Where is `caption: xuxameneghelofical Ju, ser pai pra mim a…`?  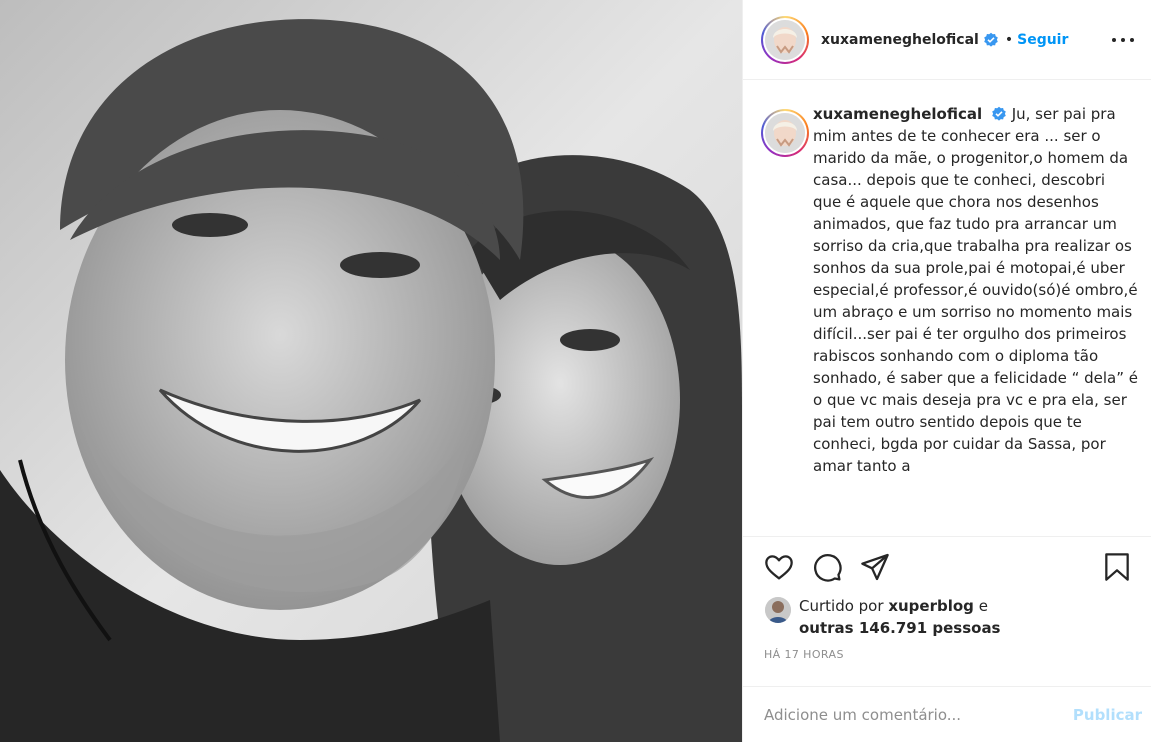
caption: xuxameneghelofical Ju, ser pai pra mim a… is located at coordinates (975, 290).